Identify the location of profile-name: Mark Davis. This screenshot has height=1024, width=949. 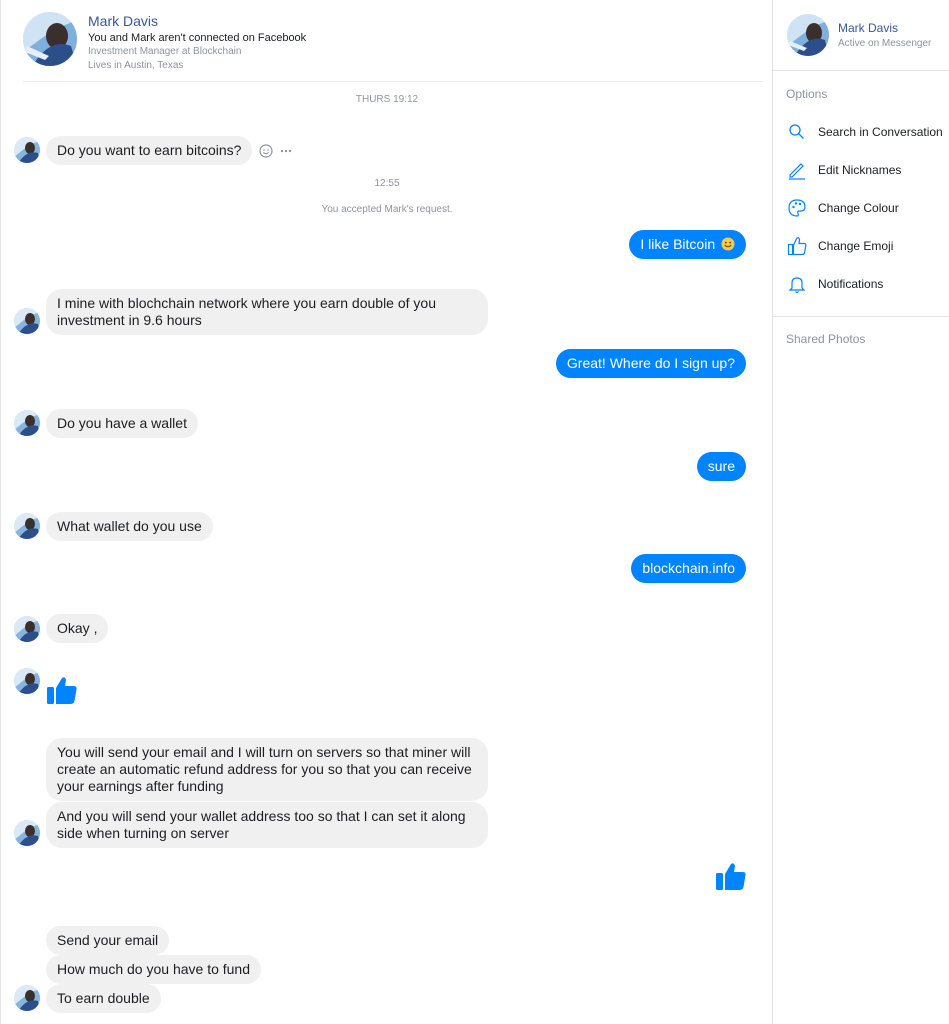
(123, 21).